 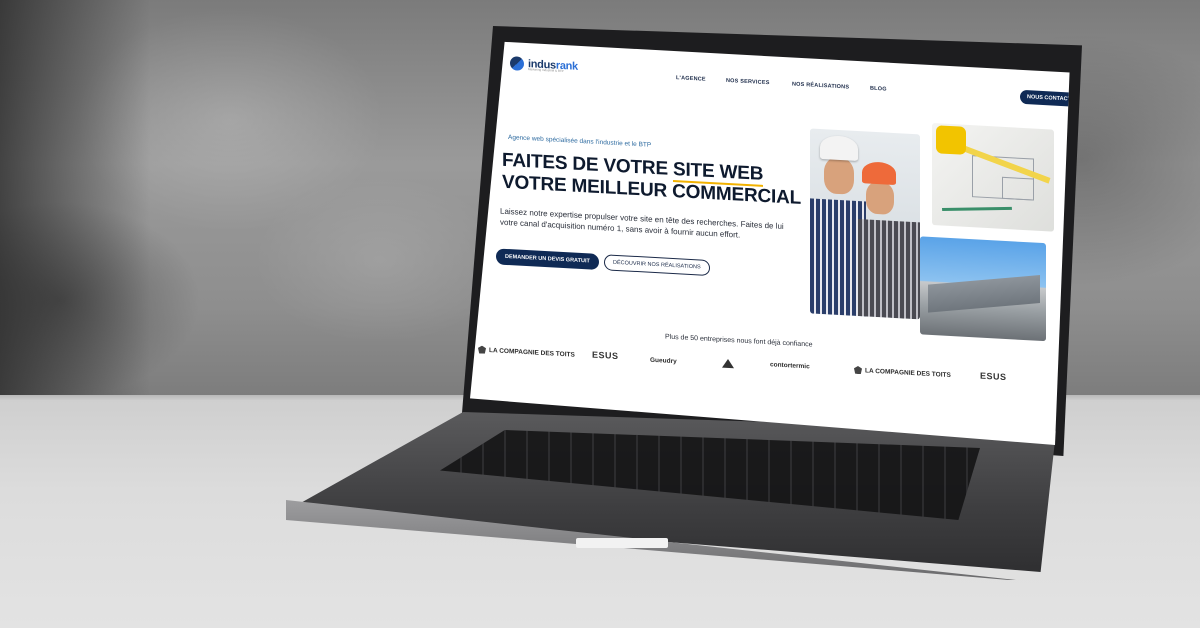 I want to click on contact-button: NOUS CONTACTER, so click(x=1045, y=98).